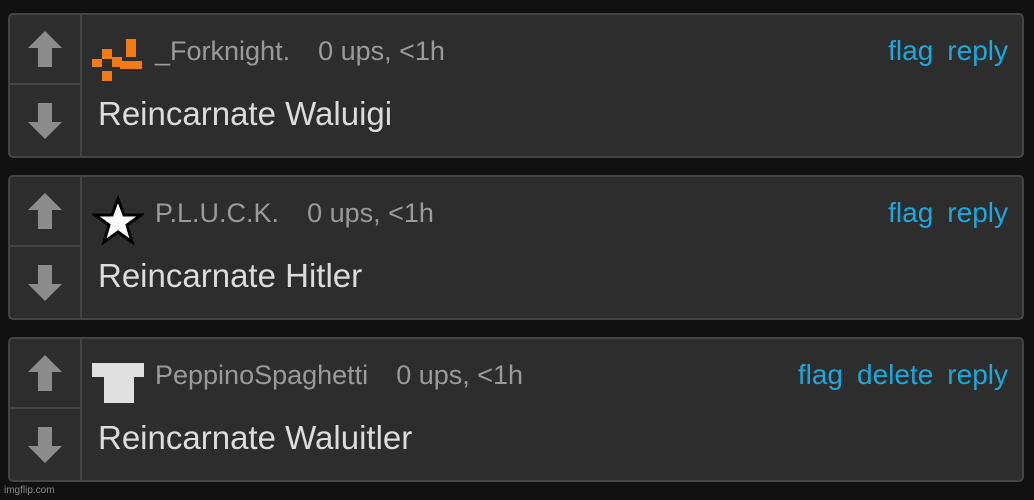 This screenshot has height=500, width=1034. I want to click on star-avatar-icon, so click(118, 220).